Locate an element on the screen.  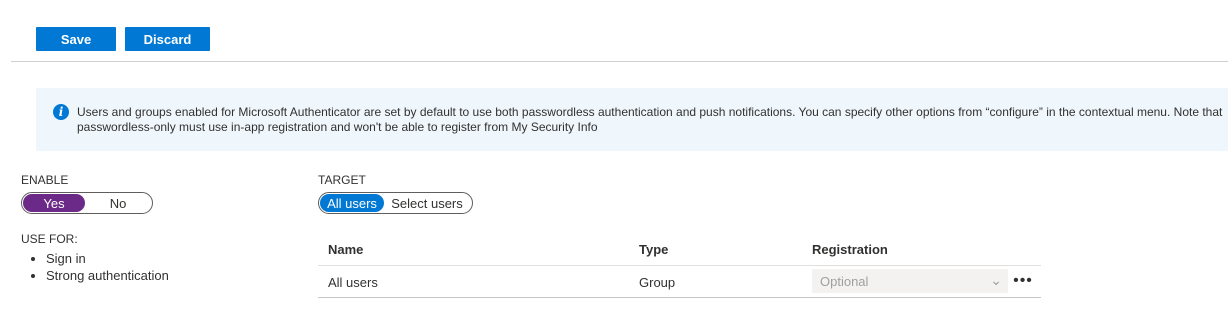
more-options-icon: ••• is located at coordinates (1023, 281).